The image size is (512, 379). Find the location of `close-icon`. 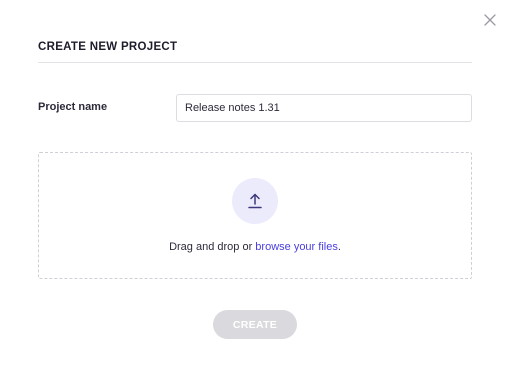

close-icon is located at coordinates (490, 20).